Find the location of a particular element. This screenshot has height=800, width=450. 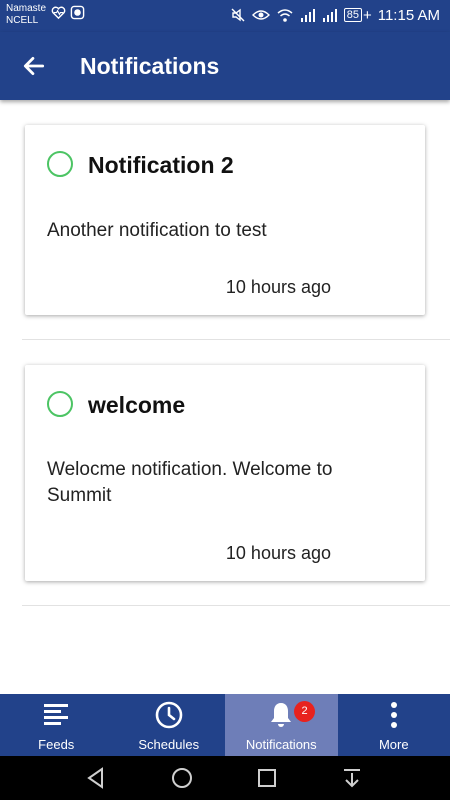

nav-item-notifications: 2 Notifications is located at coordinates (281, 725).